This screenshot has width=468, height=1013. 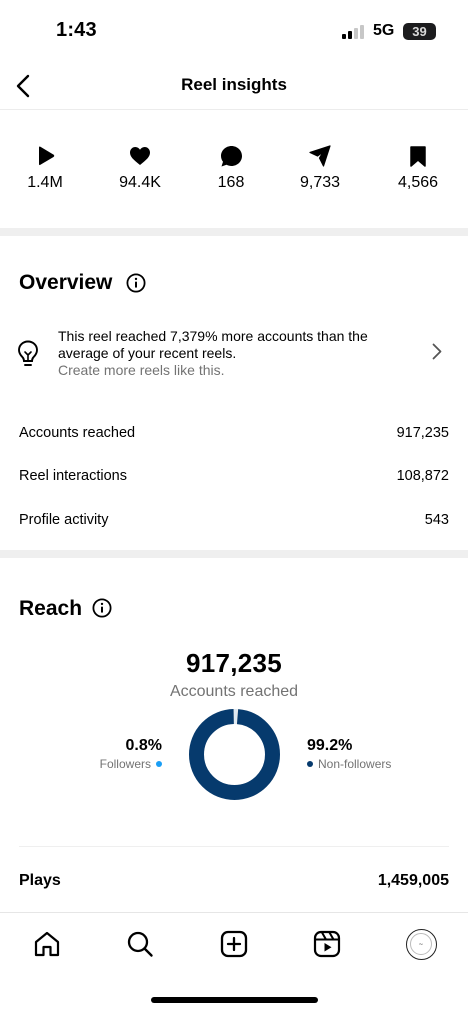 I want to click on tab-create, so click(x=234, y=944).